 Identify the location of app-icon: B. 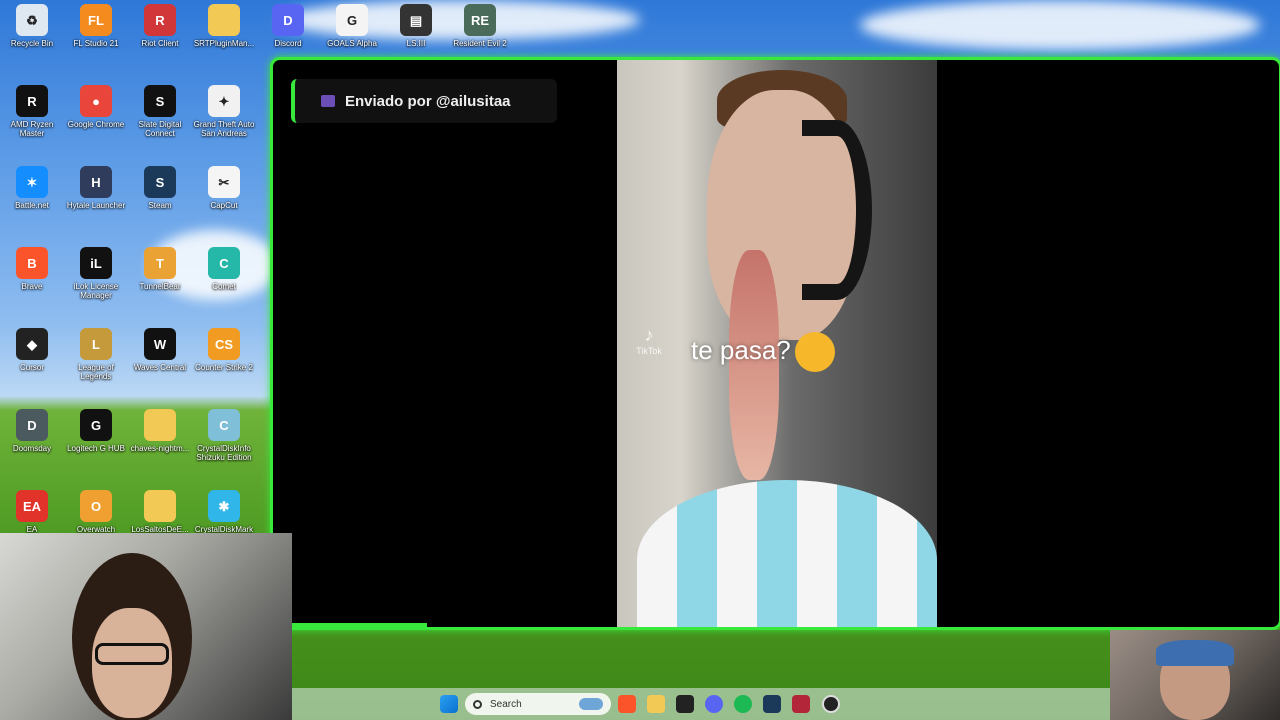
(32, 263).